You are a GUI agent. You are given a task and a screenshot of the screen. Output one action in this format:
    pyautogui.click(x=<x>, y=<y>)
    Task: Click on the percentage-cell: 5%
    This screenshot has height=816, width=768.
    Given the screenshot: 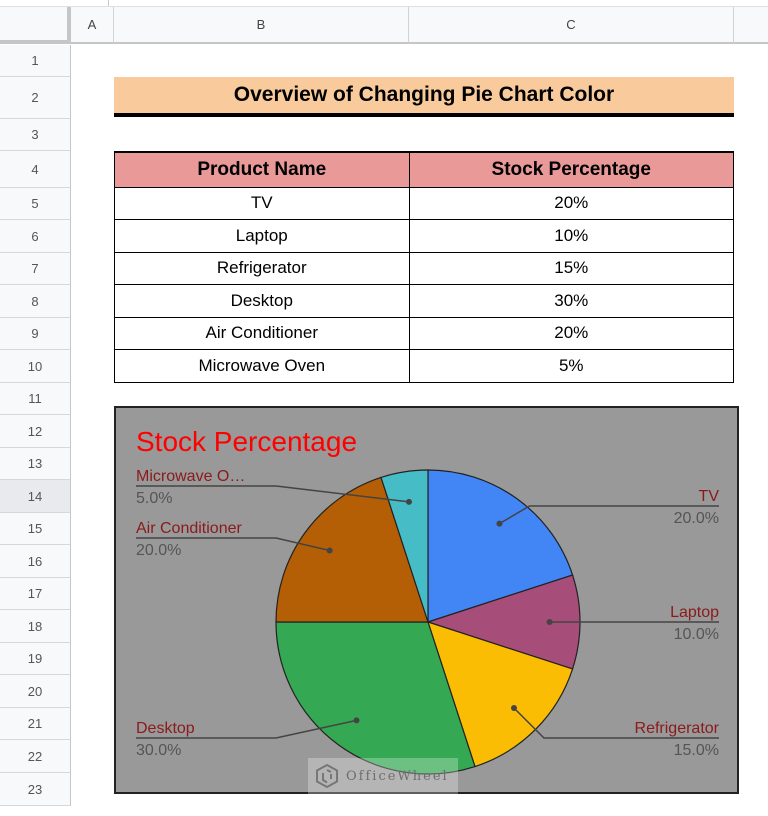 What is the action you would take?
    pyautogui.click(x=571, y=366)
    